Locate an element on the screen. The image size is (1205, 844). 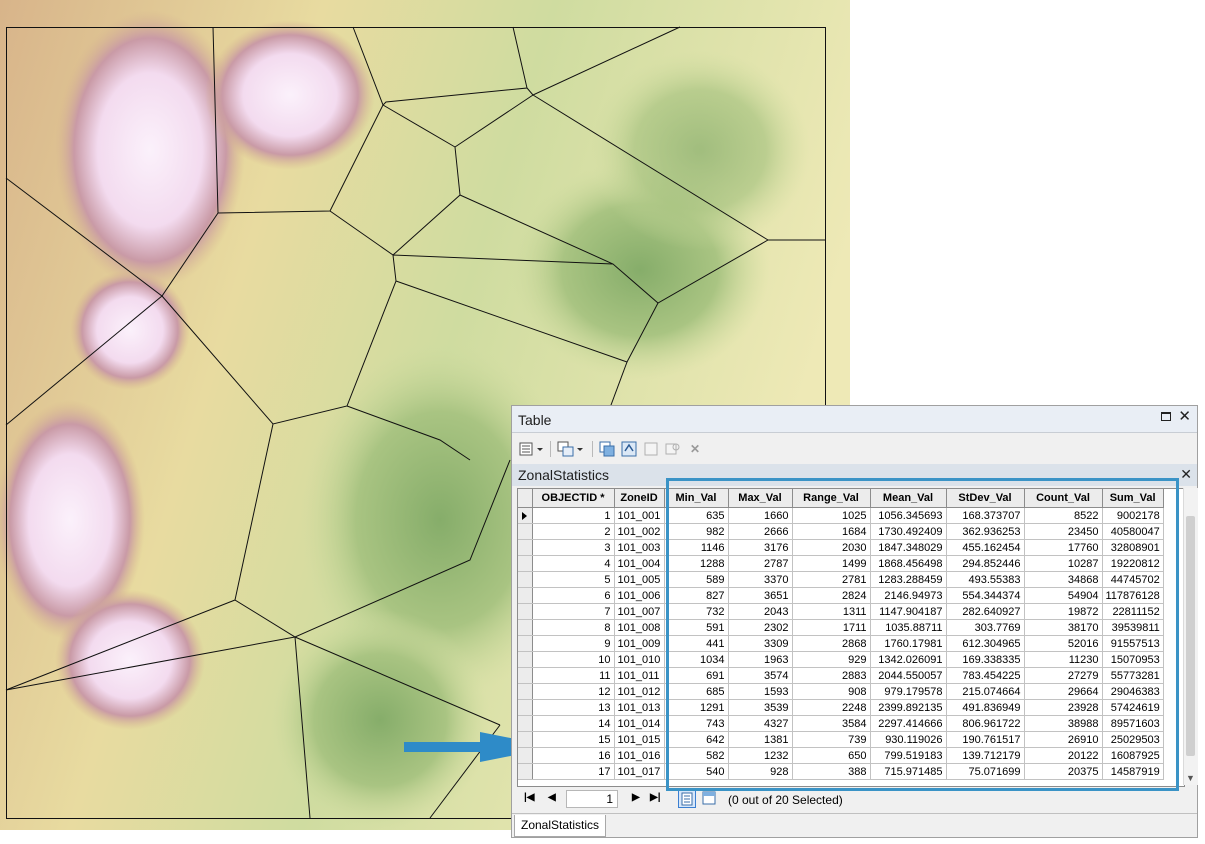
column-header: StDev_Val is located at coordinates (985, 498).